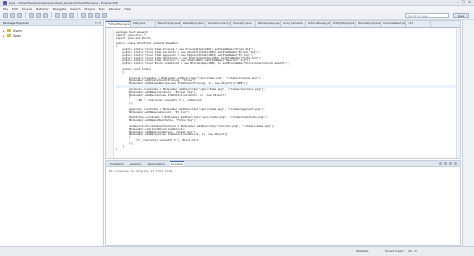 The height and width of the screenshot is (256, 474). What do you see at coordinates (469, 2) in the screenshot?
I see `close-button: ✕` at bounding box center [469, 2].